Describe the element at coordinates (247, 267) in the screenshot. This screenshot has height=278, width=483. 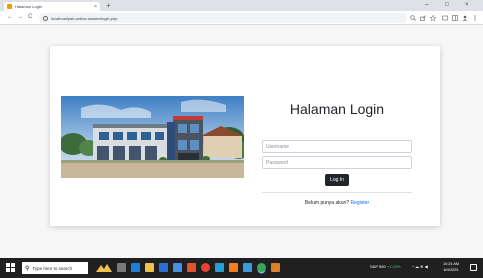
I see `vscode-icon` at that location.